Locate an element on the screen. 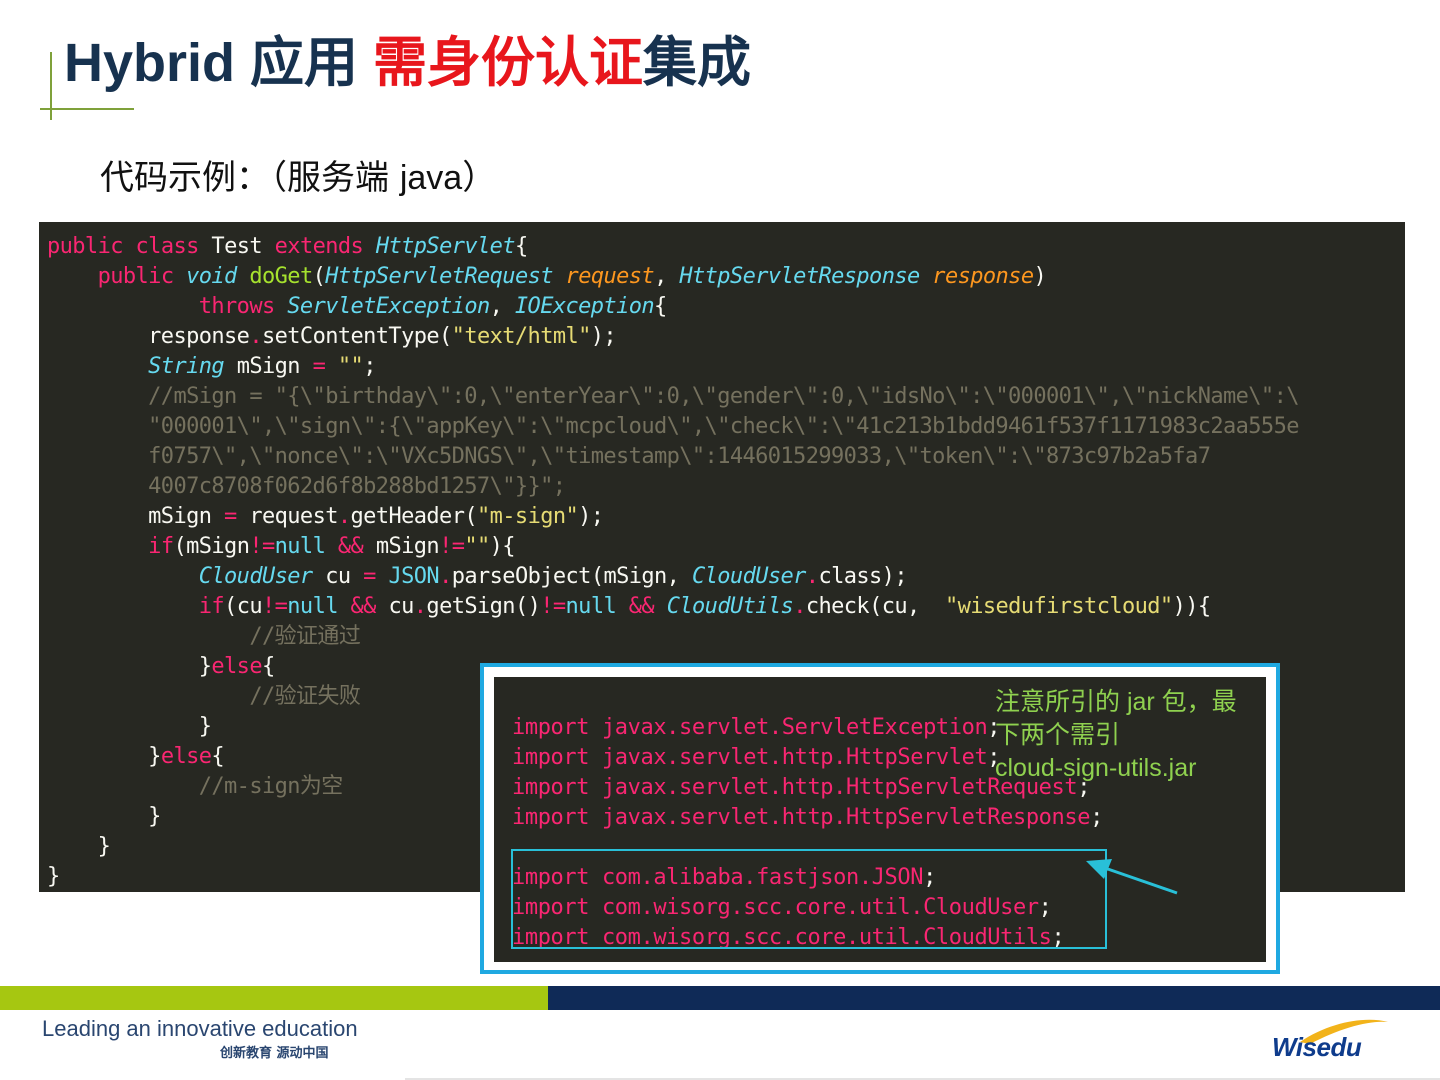  code-line: mSign = request.getHeader("m-sign"); is located at coordinates (325, 516).